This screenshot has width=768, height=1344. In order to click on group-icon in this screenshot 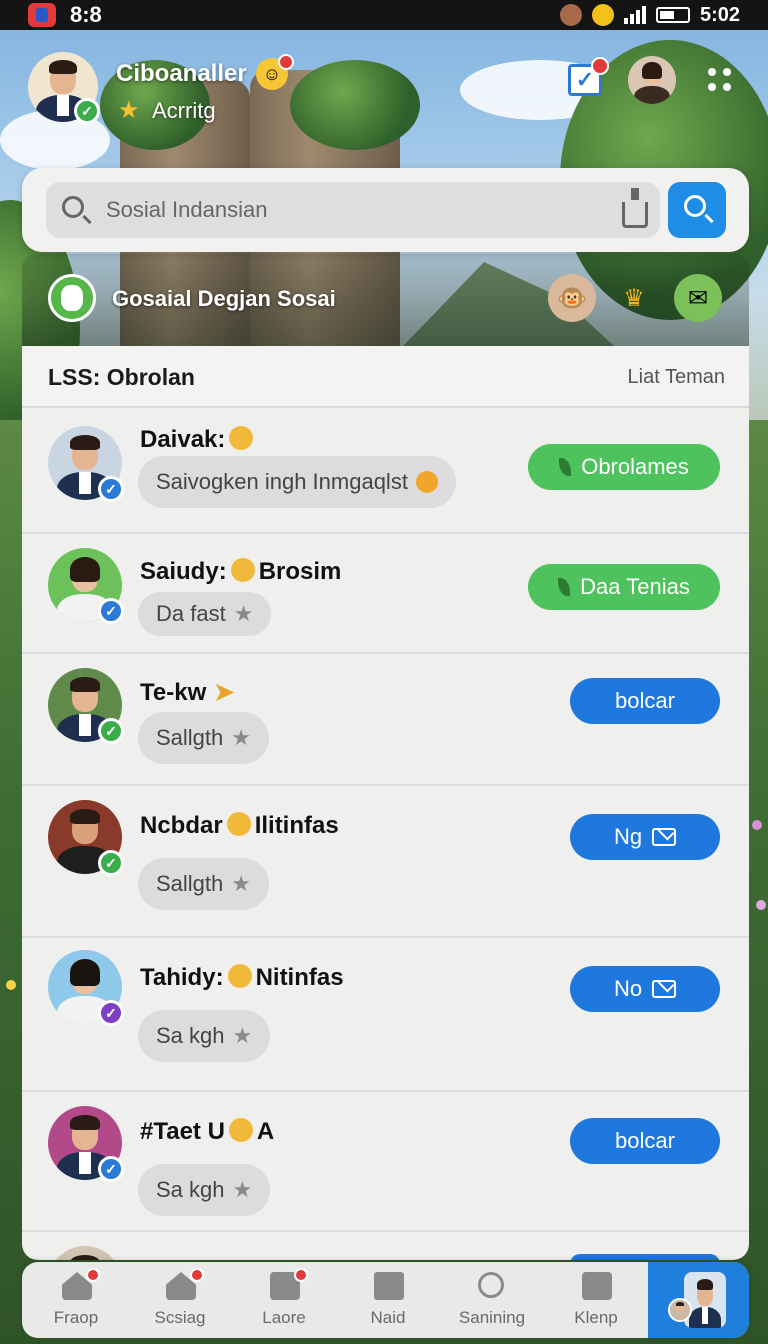, I will do `click(597, 1286)`.